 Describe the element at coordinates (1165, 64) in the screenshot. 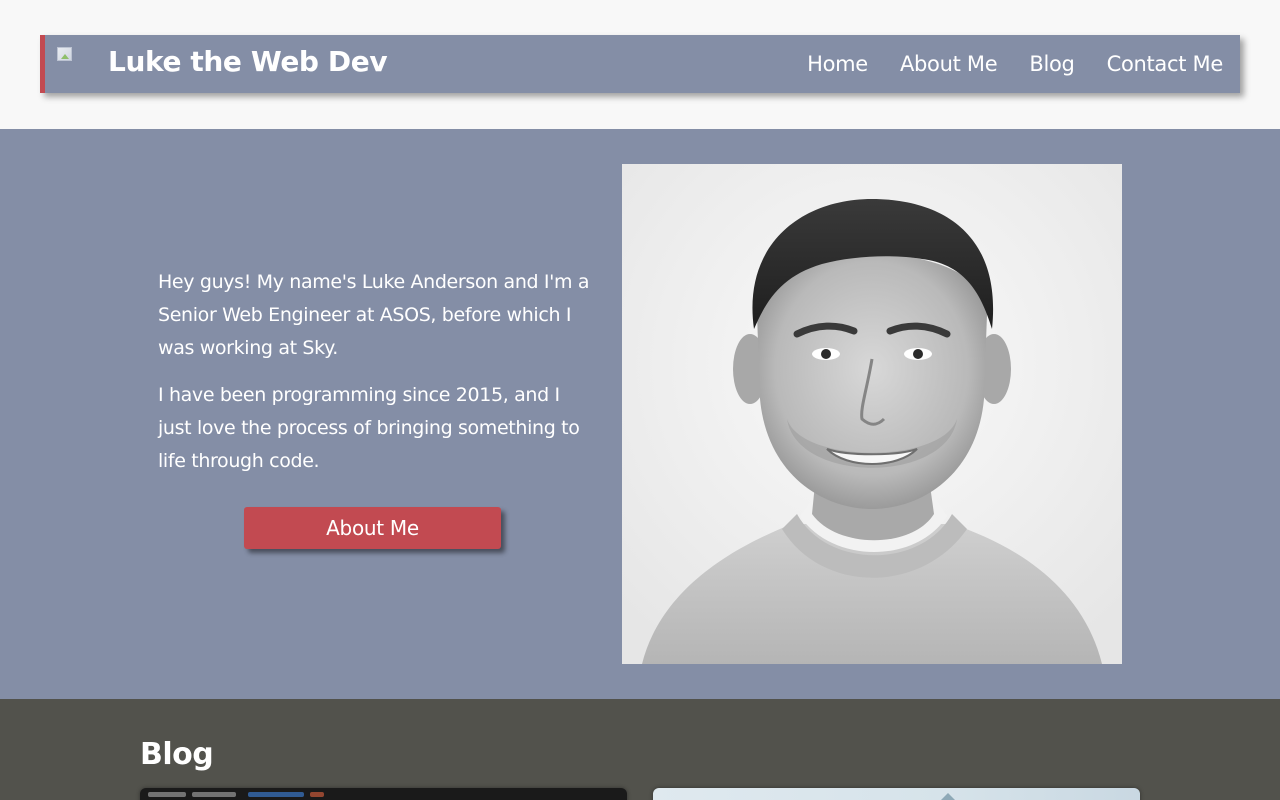

I see `nav-link-contact-me: Contact Me` at that location.